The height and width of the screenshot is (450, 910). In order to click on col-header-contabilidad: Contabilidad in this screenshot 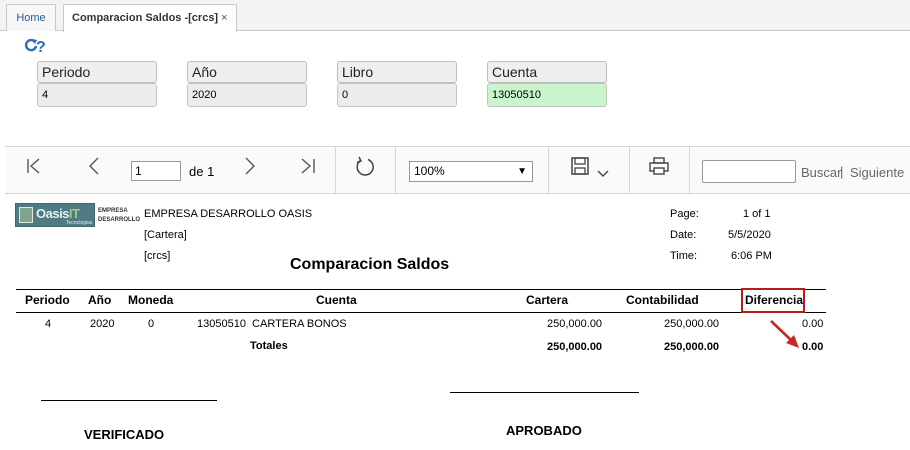, I will do `click(662, 300)`.